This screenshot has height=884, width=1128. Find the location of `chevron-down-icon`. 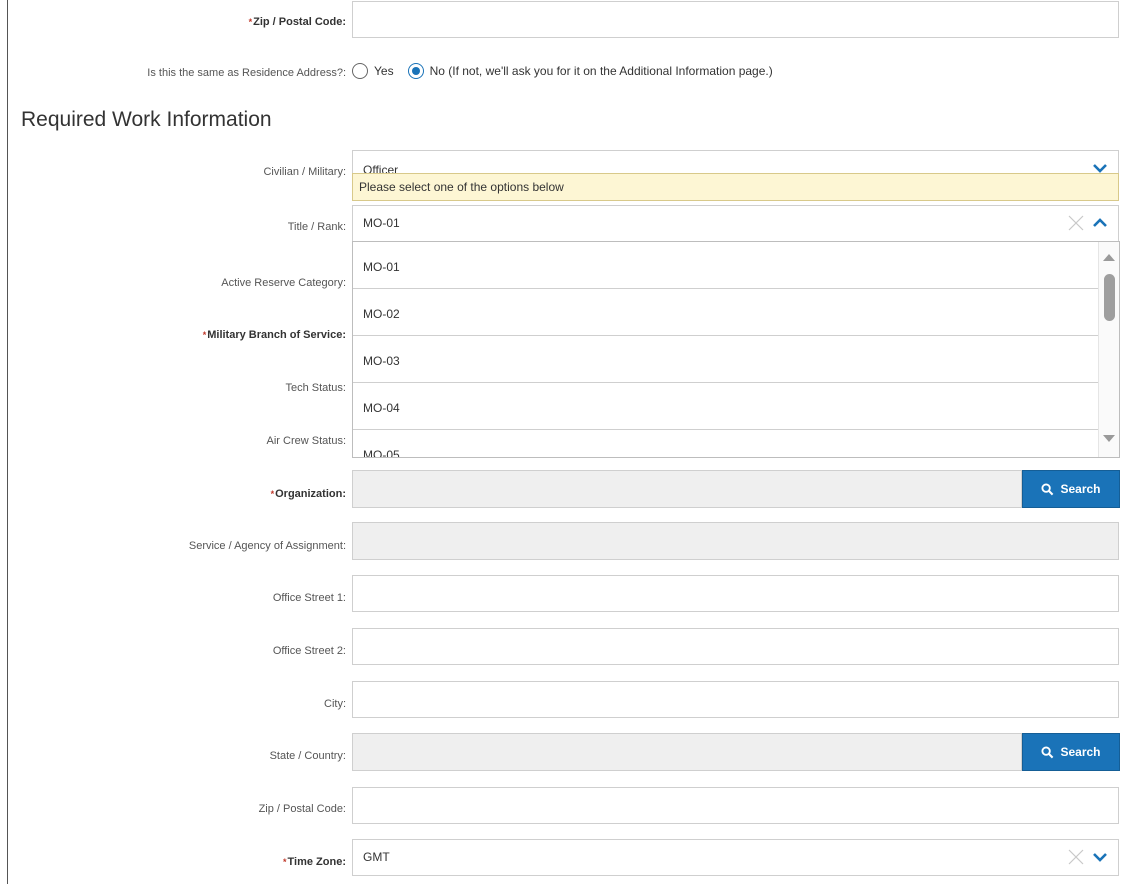

chevron-down-icon is located at coordinates (1100, 857).